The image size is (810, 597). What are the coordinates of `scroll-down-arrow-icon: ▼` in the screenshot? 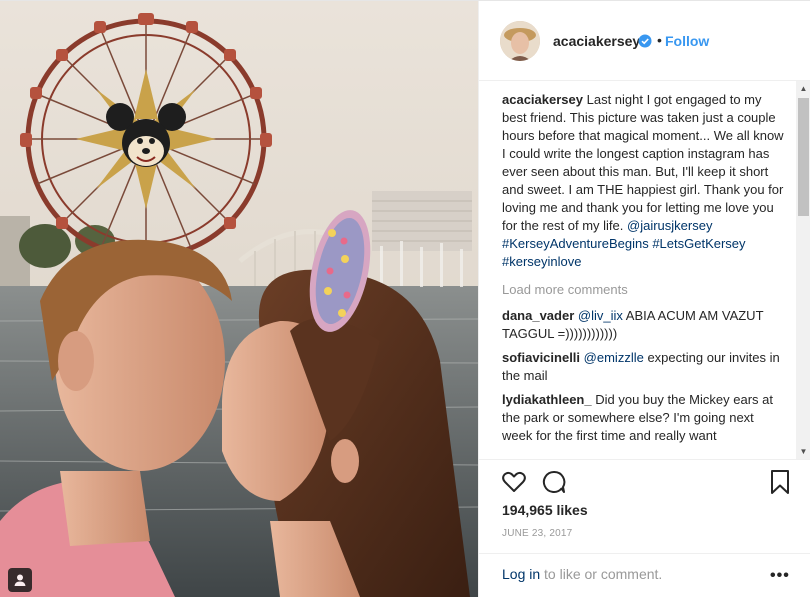 It's located at (803, 451).